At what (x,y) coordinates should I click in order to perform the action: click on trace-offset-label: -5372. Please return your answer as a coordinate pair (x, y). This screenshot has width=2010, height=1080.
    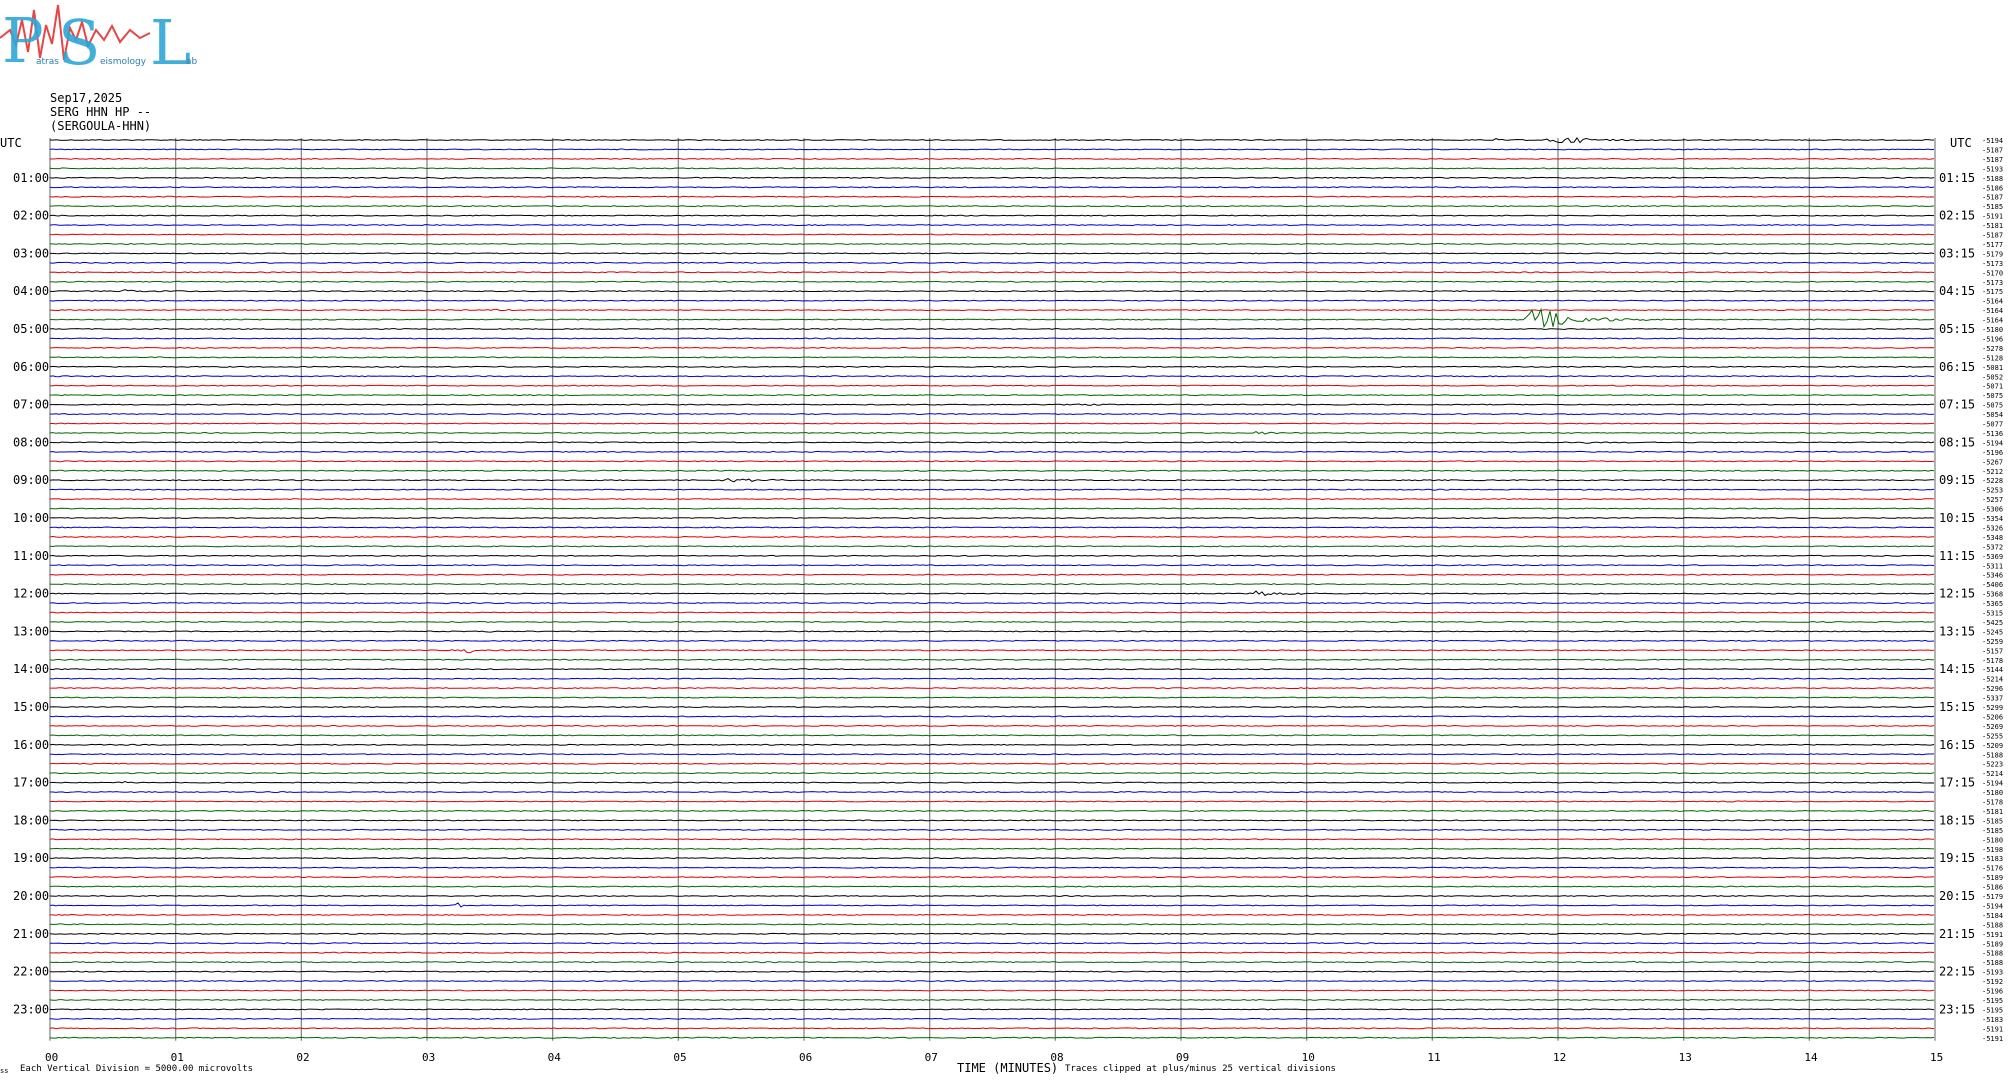
    Looking at the image, I should click on (1992, 547).